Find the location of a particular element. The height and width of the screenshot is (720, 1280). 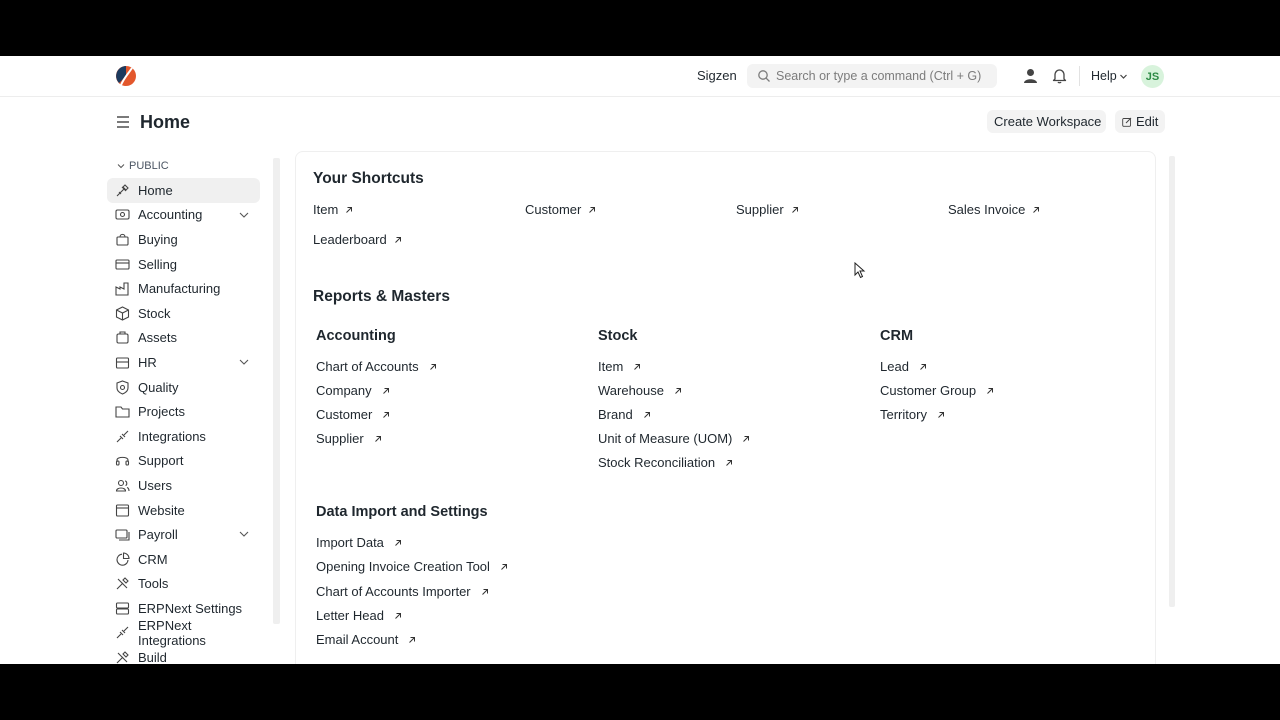

sidebar-item-assets: Assets is located at coordinates (183, 338).